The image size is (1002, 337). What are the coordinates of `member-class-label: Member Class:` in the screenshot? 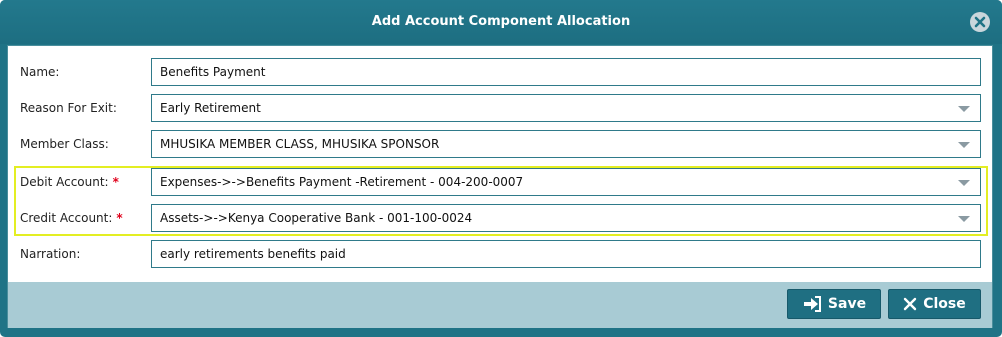 It's located at (64, 144).